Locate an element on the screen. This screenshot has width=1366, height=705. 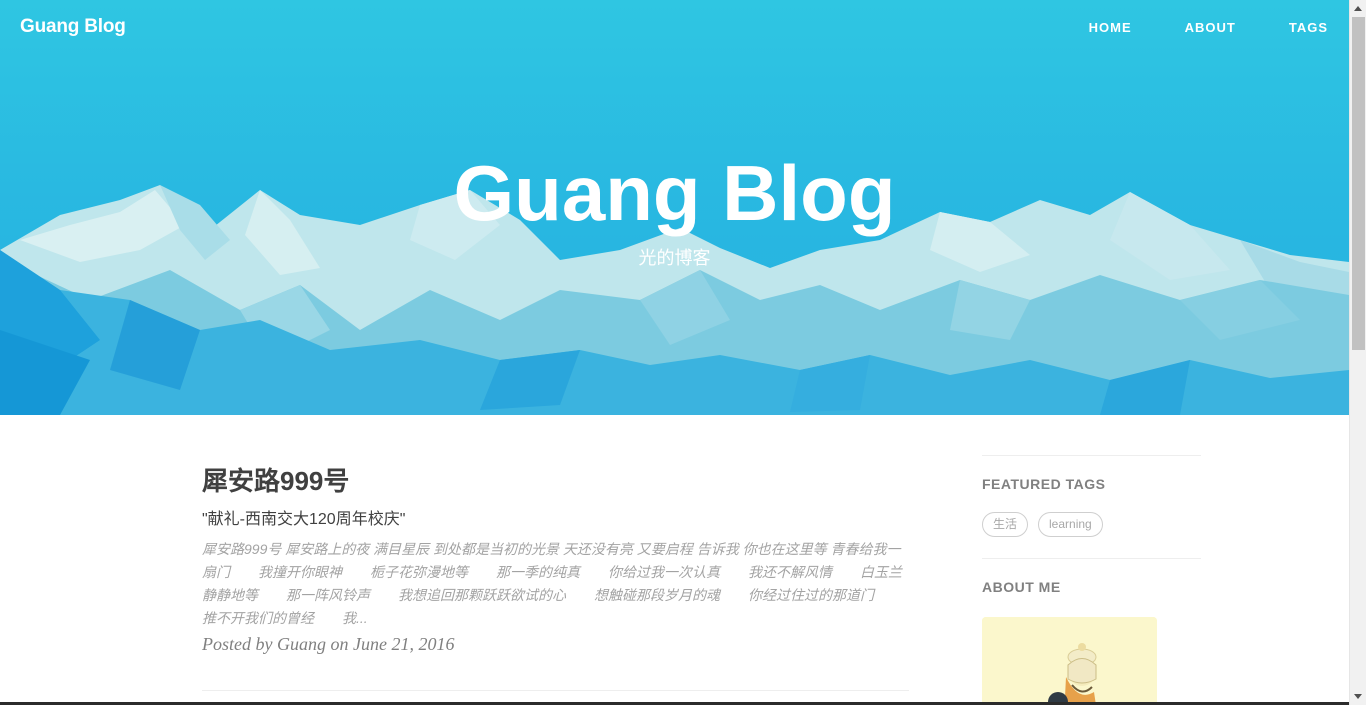
sidebar: FEATURED TAGS 生活 learning ABOUT ME is located at coordinates (1091, 580).